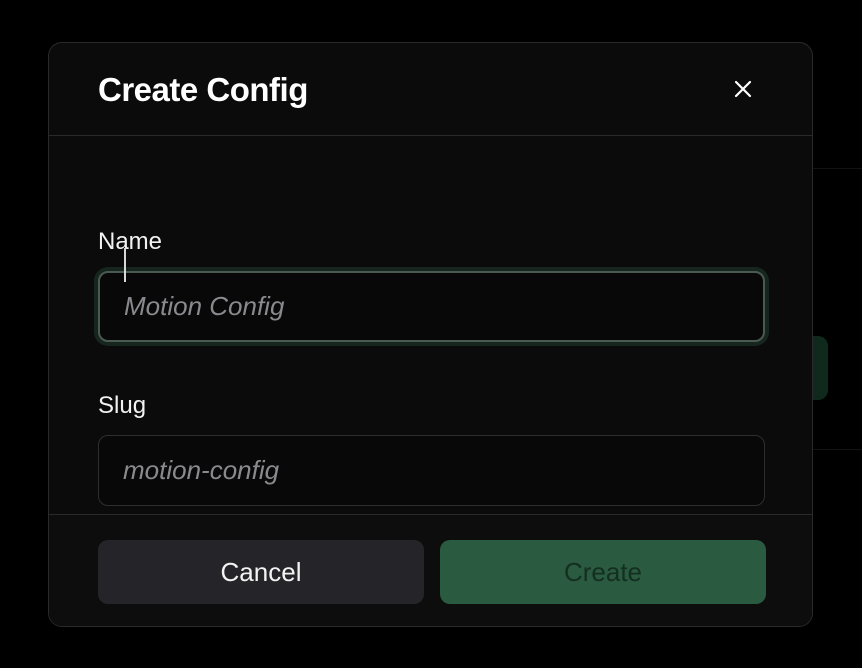 The height and width of the screenshot is (668, 862). I want to click on text-caret, so click(125, 265).